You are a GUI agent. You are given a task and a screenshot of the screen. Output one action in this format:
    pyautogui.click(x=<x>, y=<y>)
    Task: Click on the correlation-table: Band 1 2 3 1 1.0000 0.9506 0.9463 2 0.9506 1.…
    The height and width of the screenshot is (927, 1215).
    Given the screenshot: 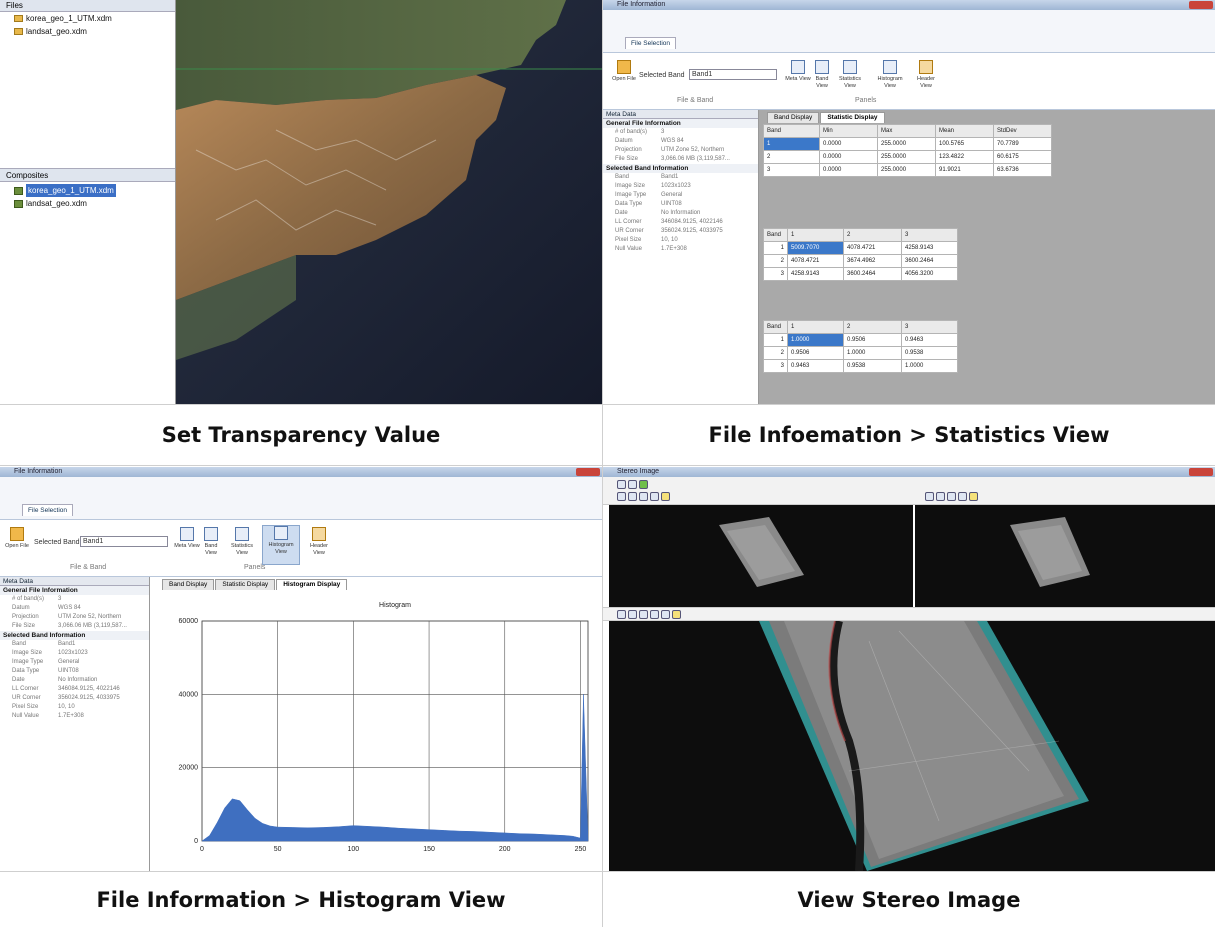 What is the action you would take?
    pyautogui.click(x=860, y=346)
    